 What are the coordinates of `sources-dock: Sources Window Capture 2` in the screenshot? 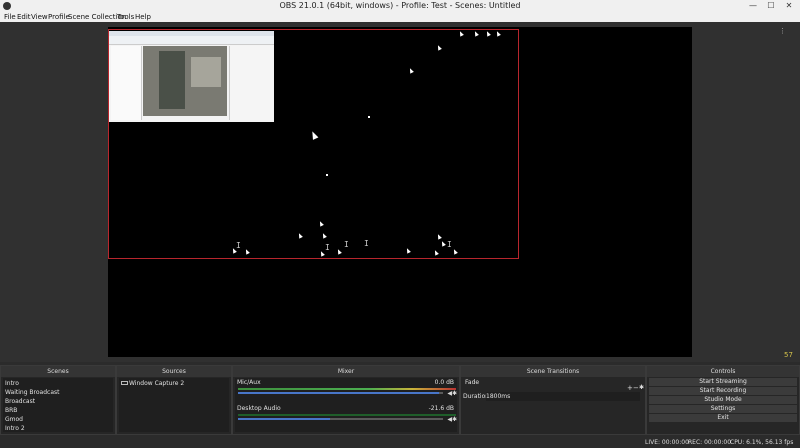 It's located at (174, 400).